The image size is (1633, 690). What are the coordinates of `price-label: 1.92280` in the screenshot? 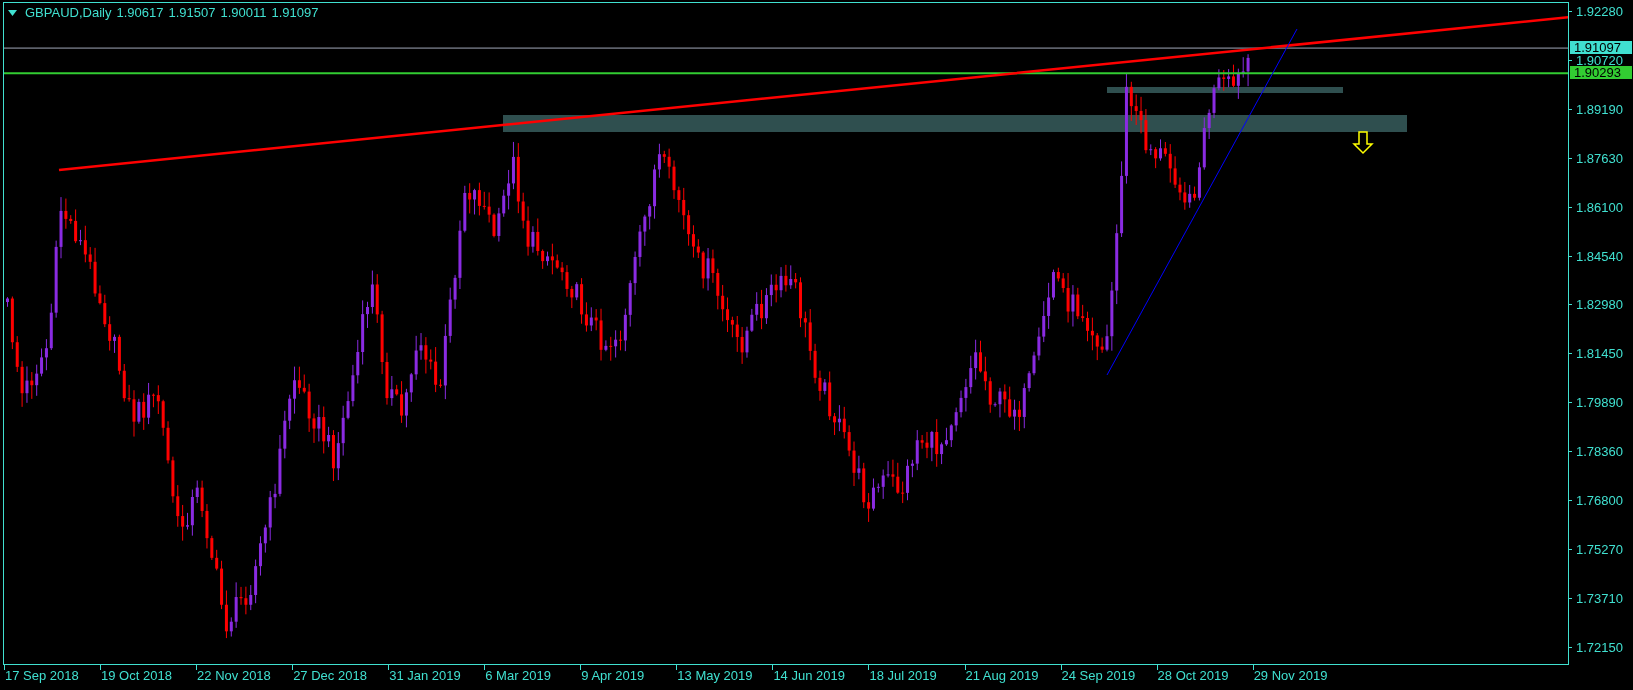 It's located at (1599, 11).